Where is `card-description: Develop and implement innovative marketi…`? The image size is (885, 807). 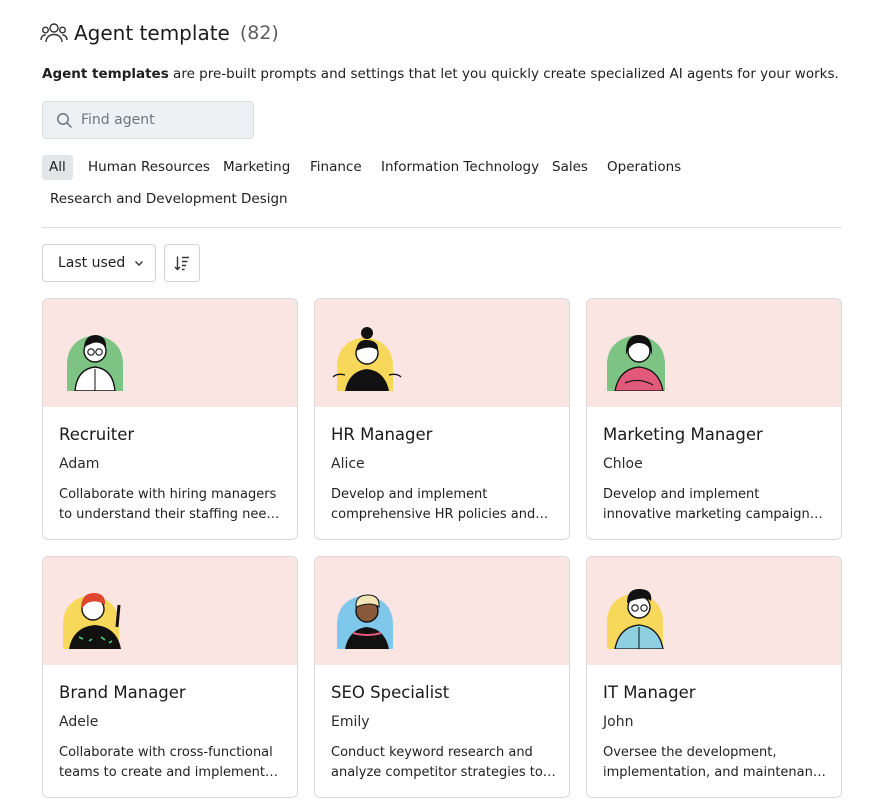 card-description: Develop and implement innovative marketi… is located at coordinates (710, 504).